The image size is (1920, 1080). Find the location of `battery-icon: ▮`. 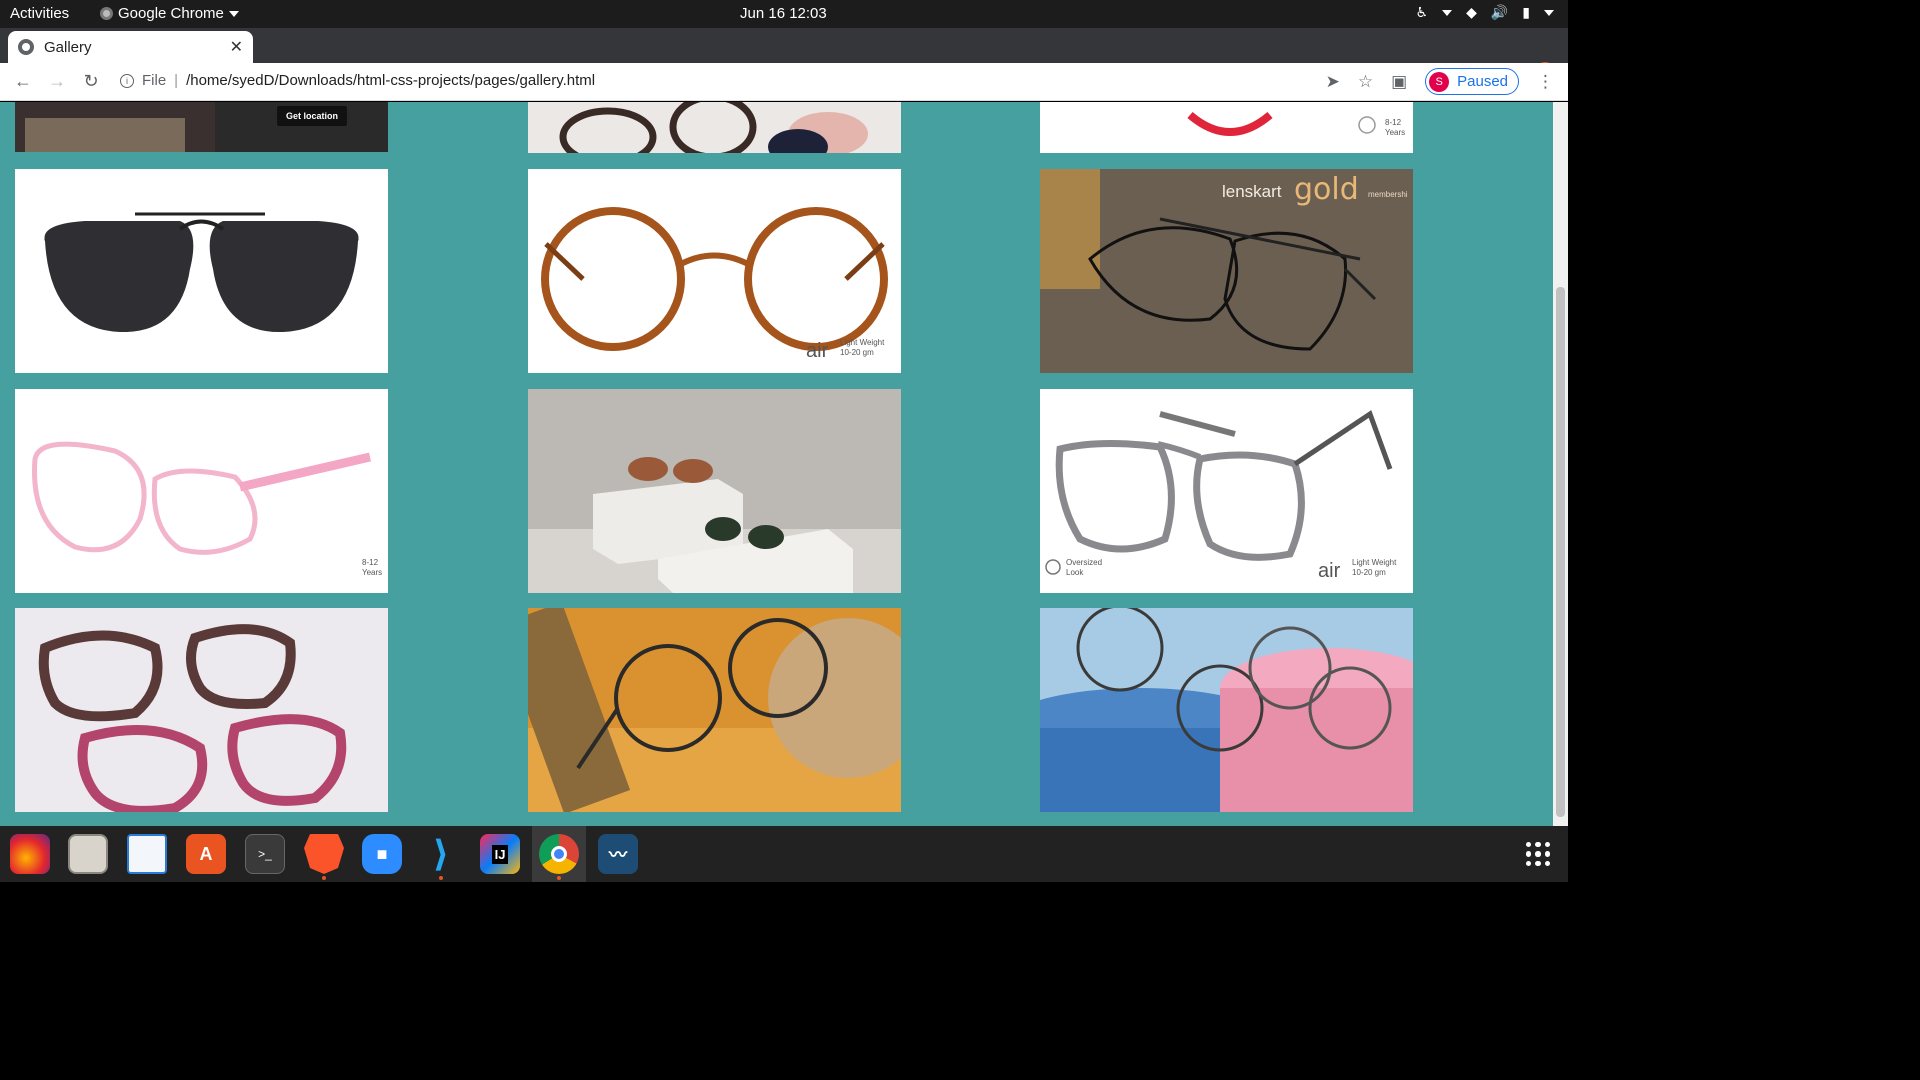

battery-icon: ▮ is located at coordinates (1526, 12).